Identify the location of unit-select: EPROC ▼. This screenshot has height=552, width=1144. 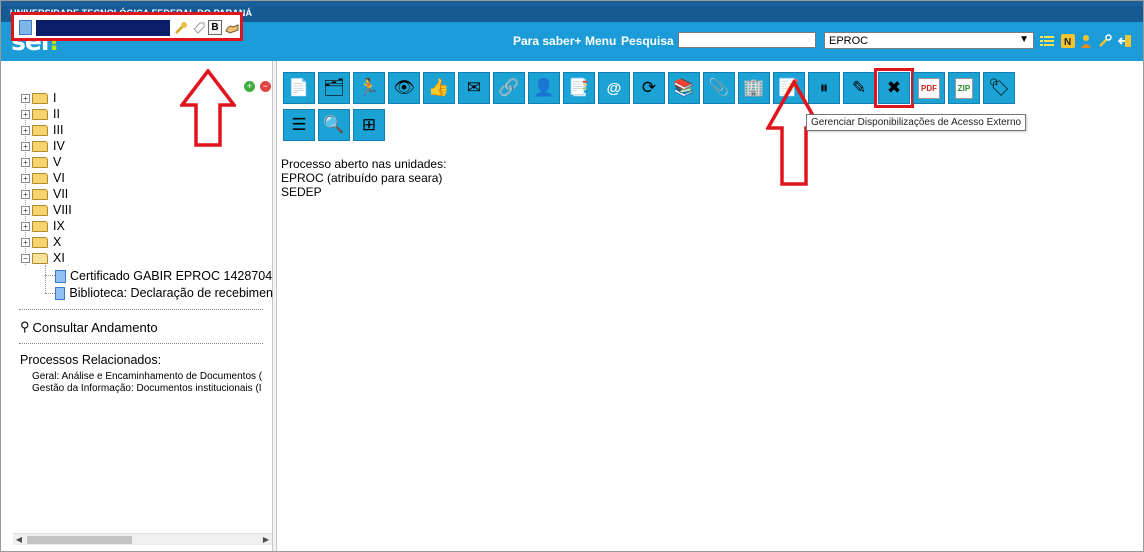
(929, 40).